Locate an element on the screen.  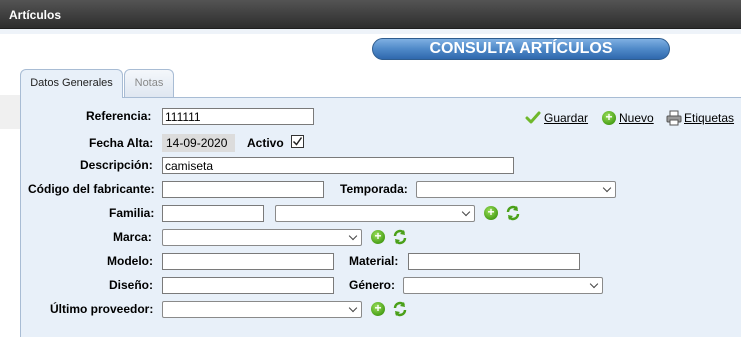
modelo-label: Modelo: is located at coordinates (130, 261).